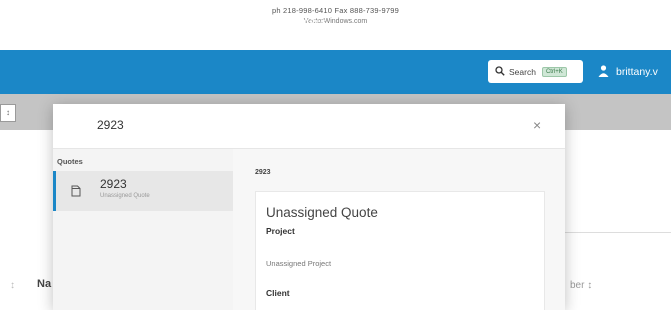 Image resolution: width=671 pixels, height=310 pixels. I want to click on background-divider, so click(618, 232).